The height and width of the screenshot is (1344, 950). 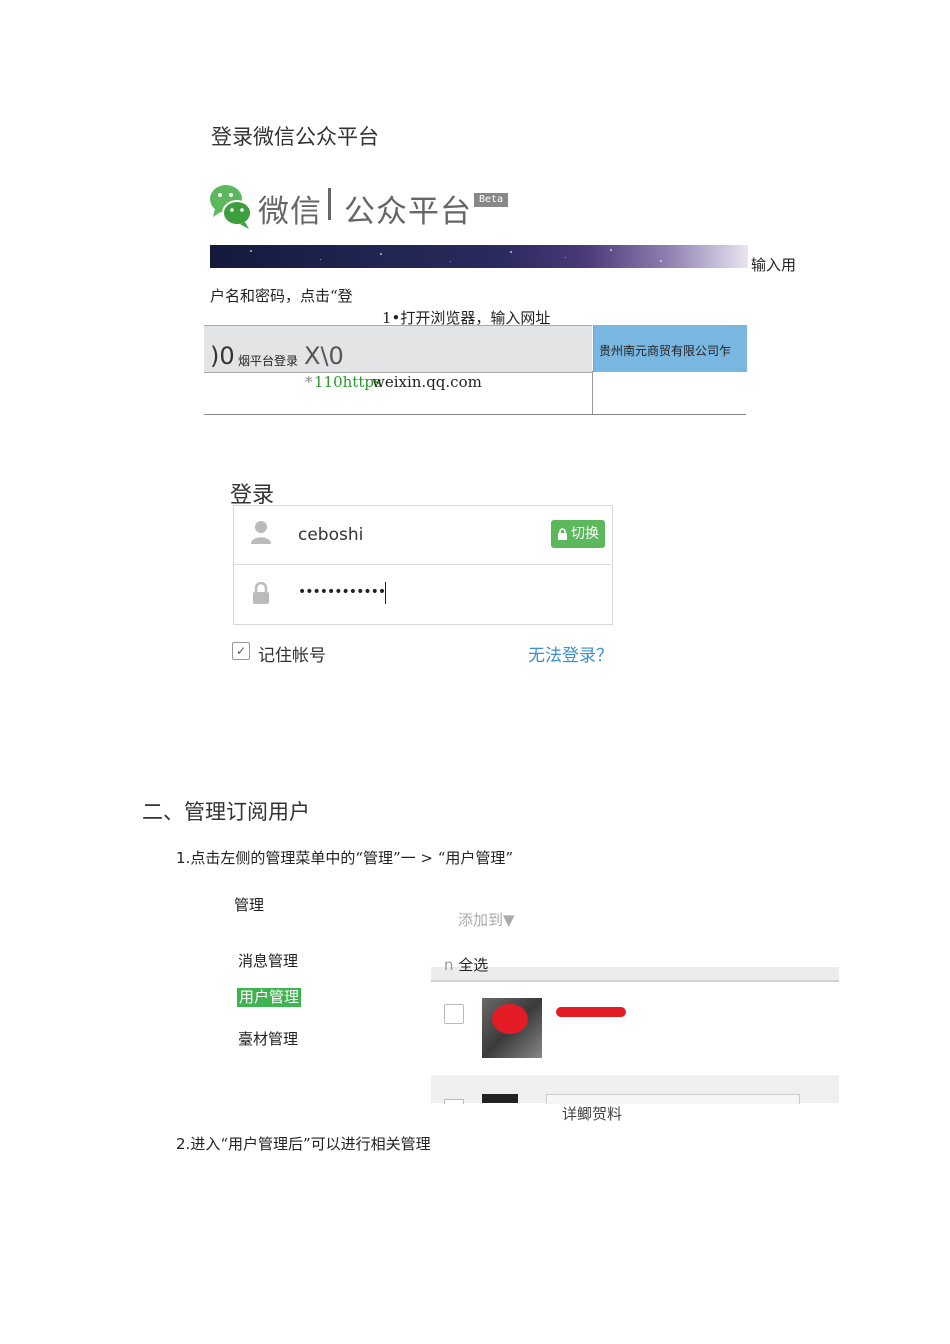 I want to click on username-input: ceboshi, so click(x=330, y=535).